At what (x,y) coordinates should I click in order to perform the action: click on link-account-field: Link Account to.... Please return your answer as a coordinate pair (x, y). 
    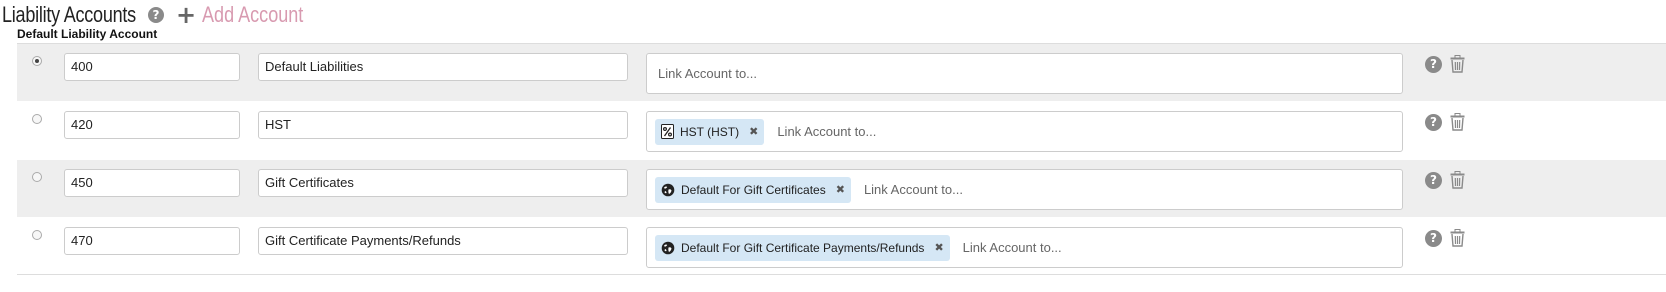
    Looking at the image, I should click on (1024, 73).